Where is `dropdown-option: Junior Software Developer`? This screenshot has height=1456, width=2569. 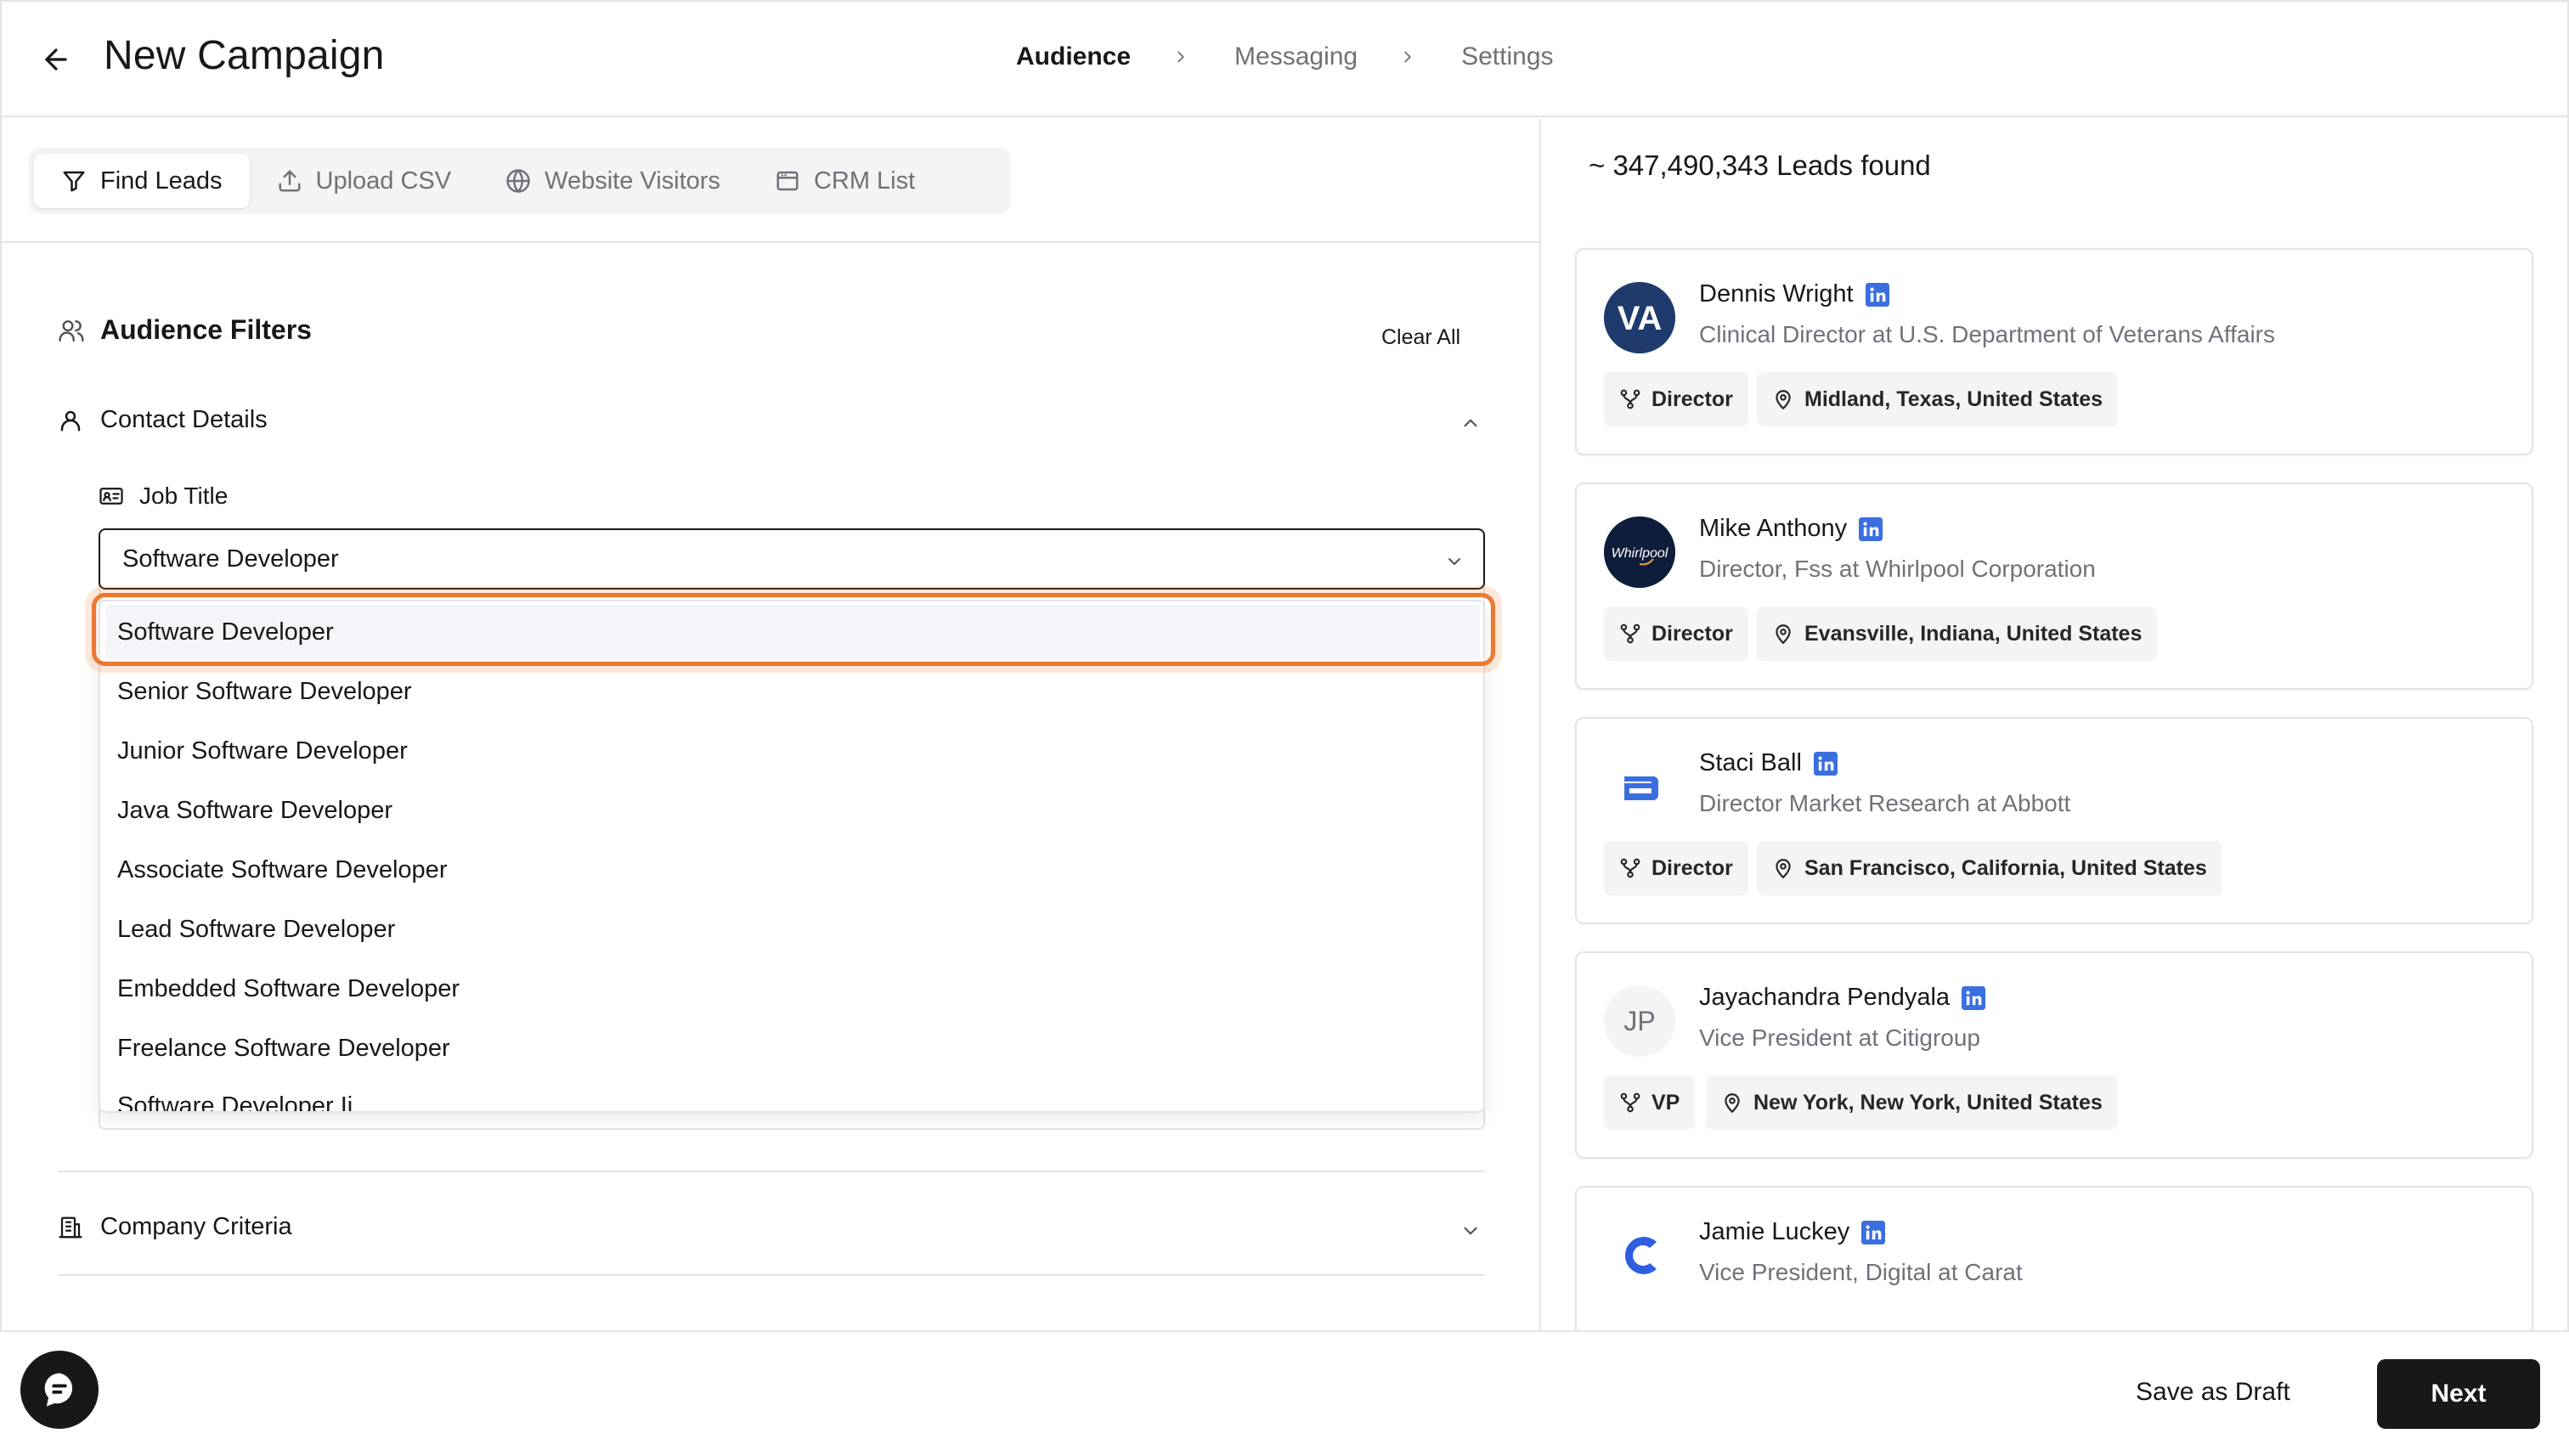
dropdown-option: Junior Software Developer is located at coordinates (262, 751).